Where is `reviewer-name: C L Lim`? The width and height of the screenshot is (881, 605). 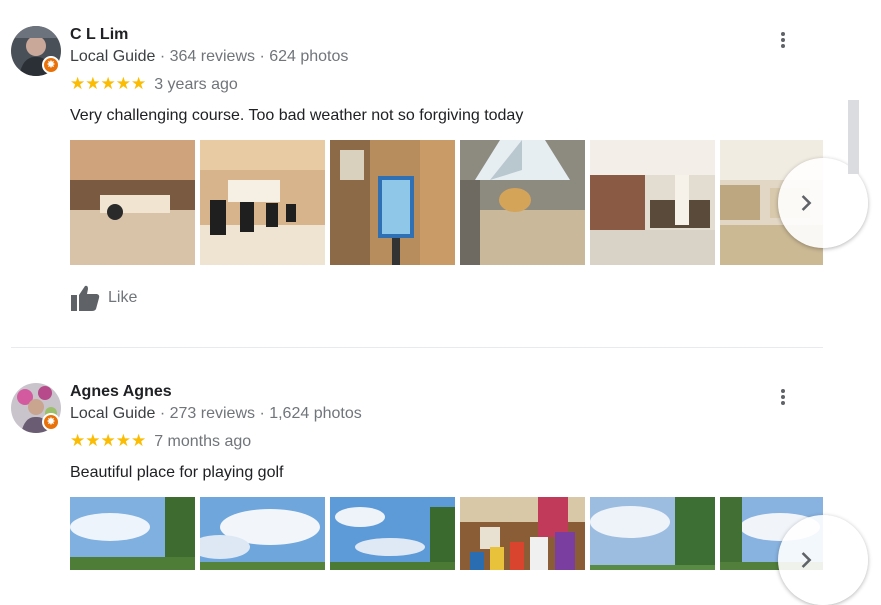 reviewer-name: C L Lim is located at coordinates (99, 35).